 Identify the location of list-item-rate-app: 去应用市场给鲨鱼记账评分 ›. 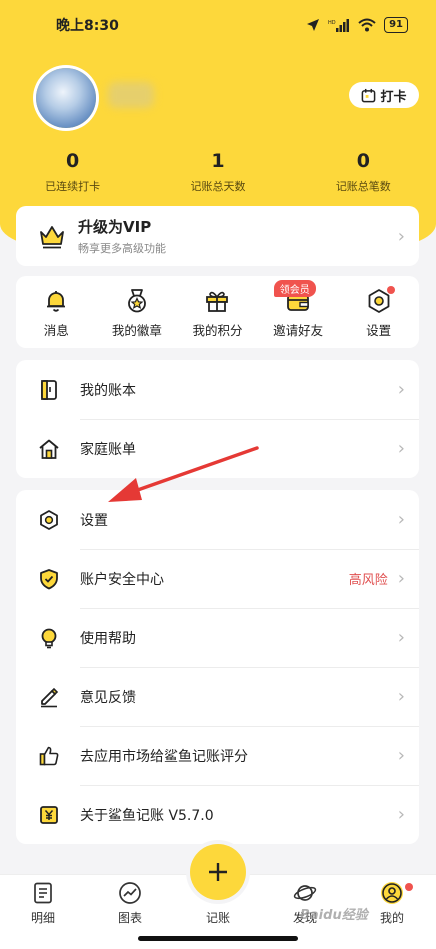
(217, 755).